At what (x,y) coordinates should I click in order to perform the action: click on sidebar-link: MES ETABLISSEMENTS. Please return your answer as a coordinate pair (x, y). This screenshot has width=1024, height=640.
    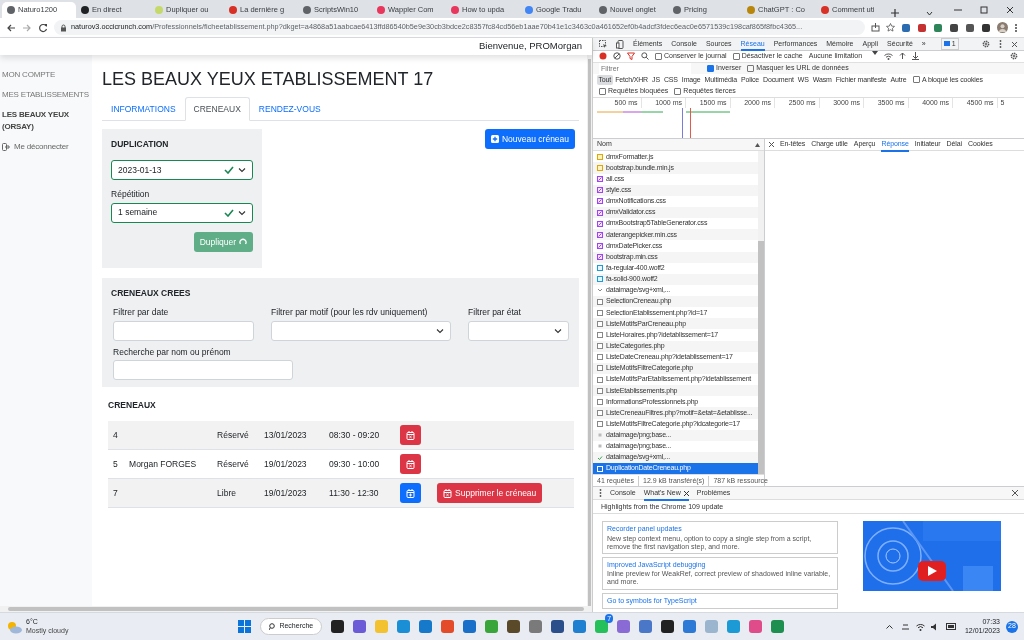
    Looking at the image, I should click on (46, 95).